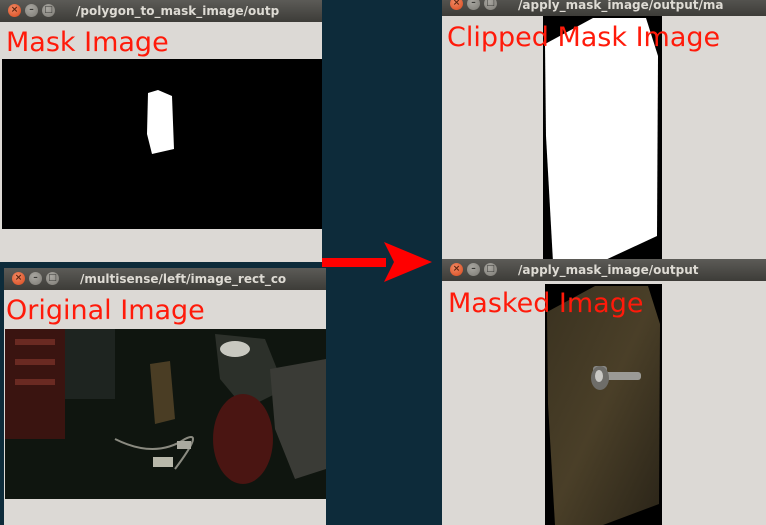 The height and width of the screenshot is (525, 766). I want to click on original-image, so click(165, 414).